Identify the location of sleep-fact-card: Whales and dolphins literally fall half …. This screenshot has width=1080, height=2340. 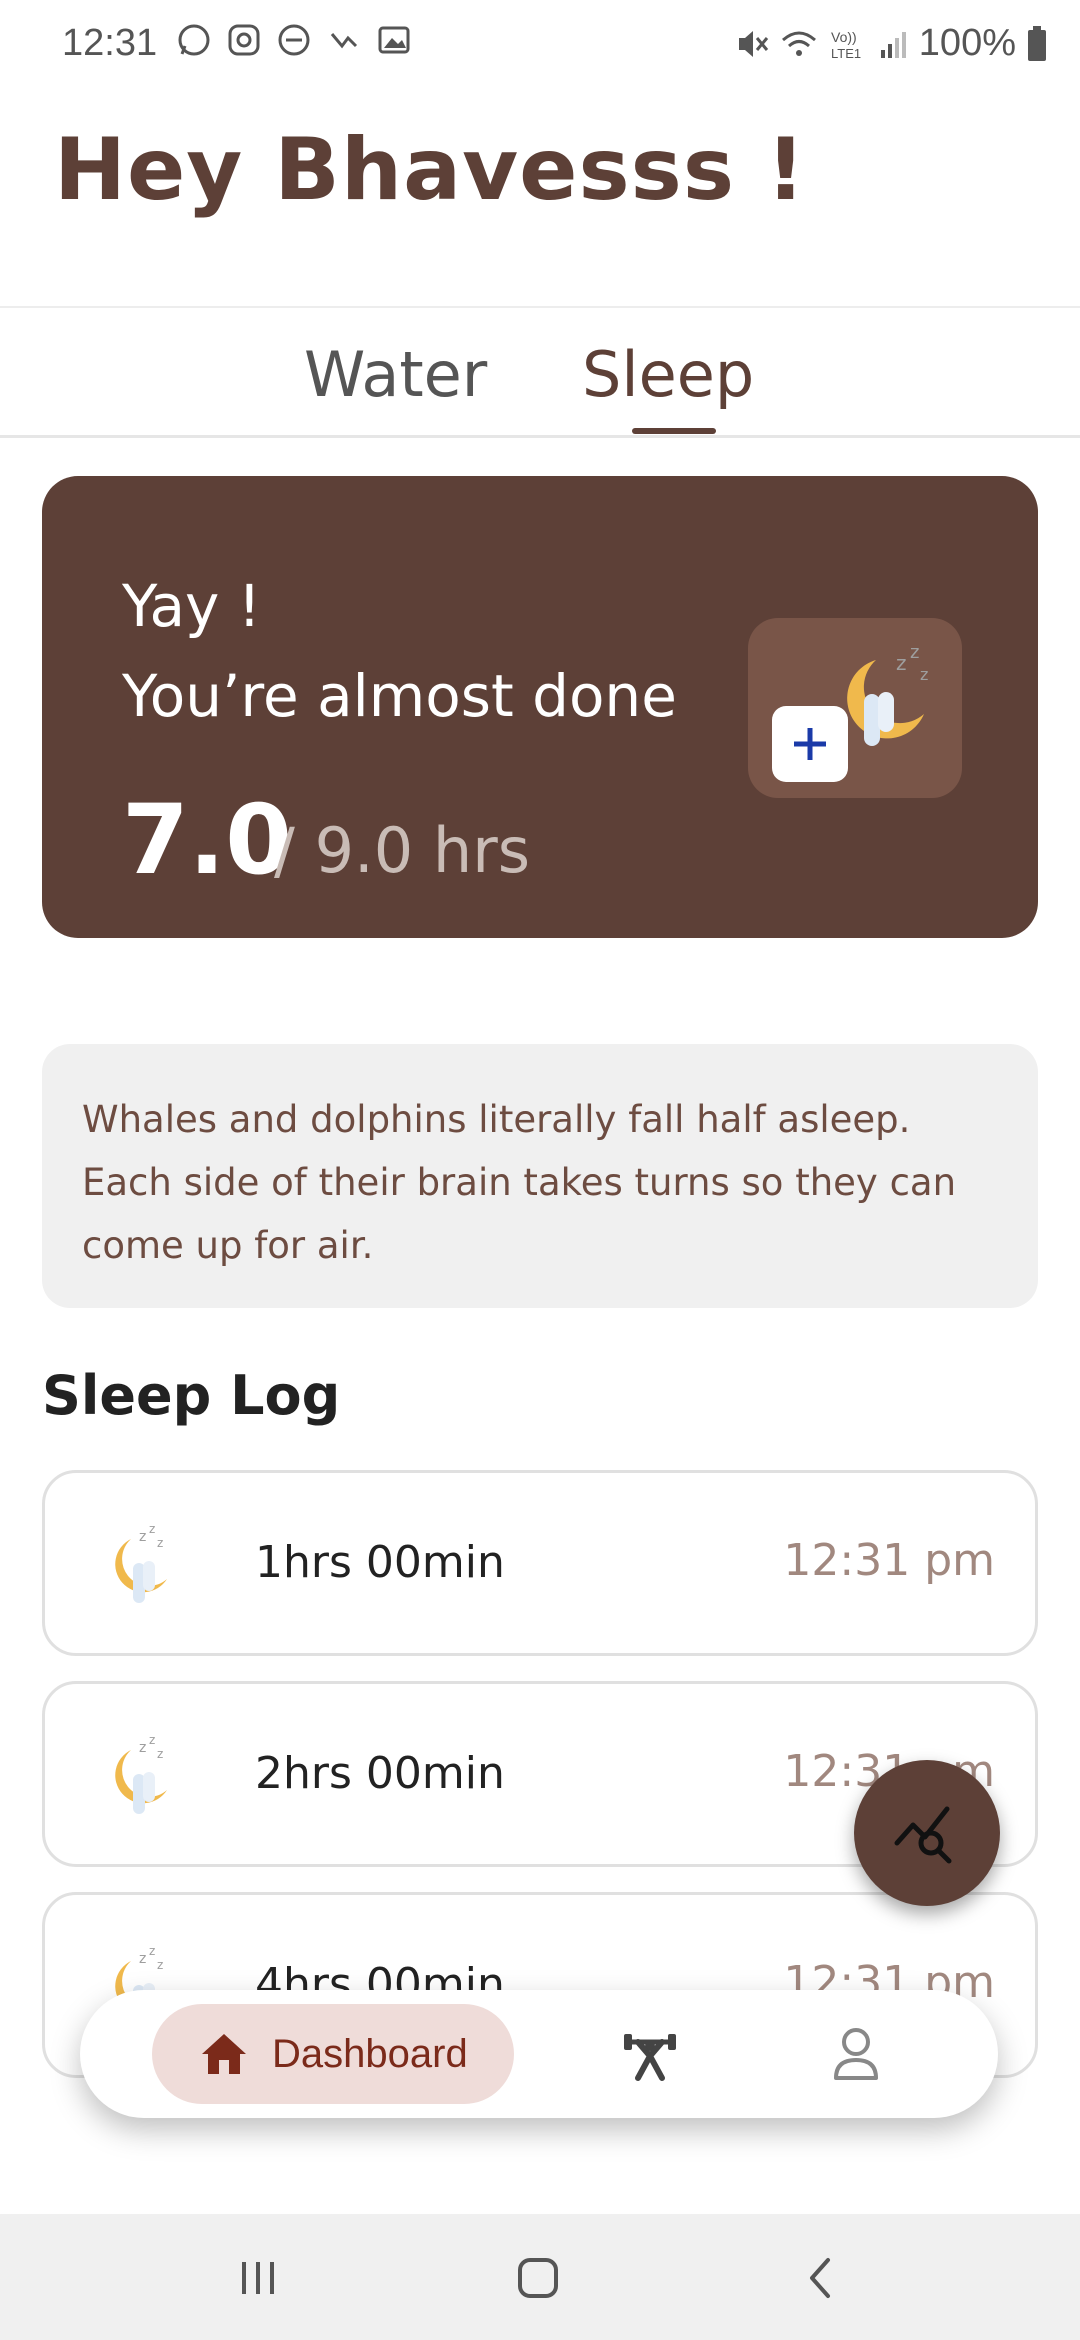
(540, 1176).